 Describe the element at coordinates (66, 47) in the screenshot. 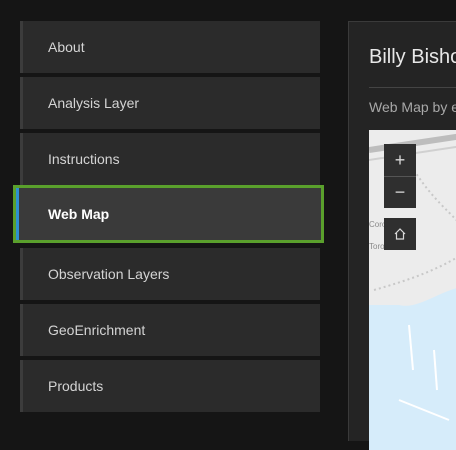

I see `nav-item-label: About` at that location.